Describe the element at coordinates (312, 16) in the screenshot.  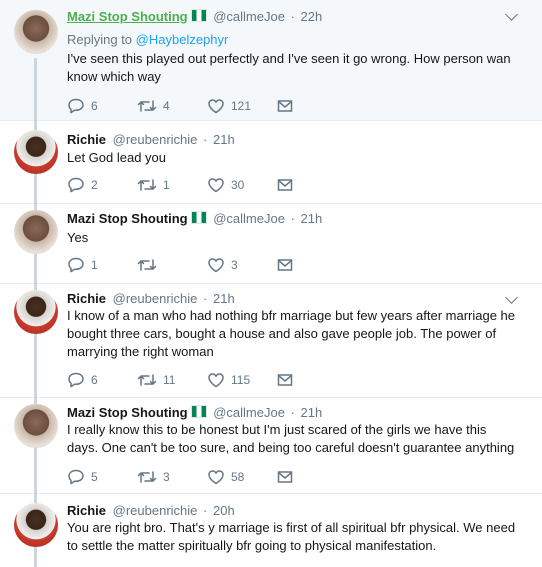
I see `timestamp: 22h` at that location.